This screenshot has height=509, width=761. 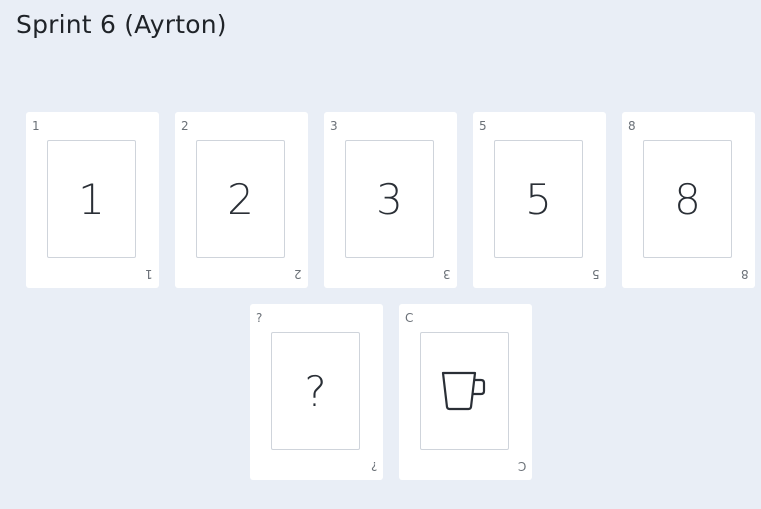 I want to click on card-corner-top: 8, so click(x=632, y=126).